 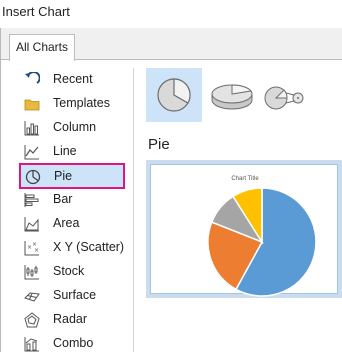 I want to click on sidebar-item-scatter: × × × X Y (Scatter), so click(x=73, y=248).